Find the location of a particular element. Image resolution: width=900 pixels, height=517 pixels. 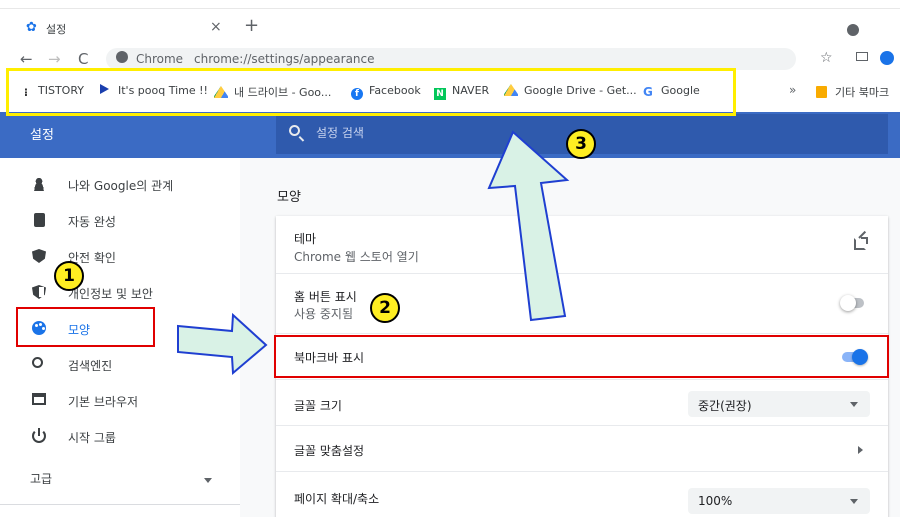

font-size-row: 글꼴 크기 중간(권장) is located at coordinates (582, 403).